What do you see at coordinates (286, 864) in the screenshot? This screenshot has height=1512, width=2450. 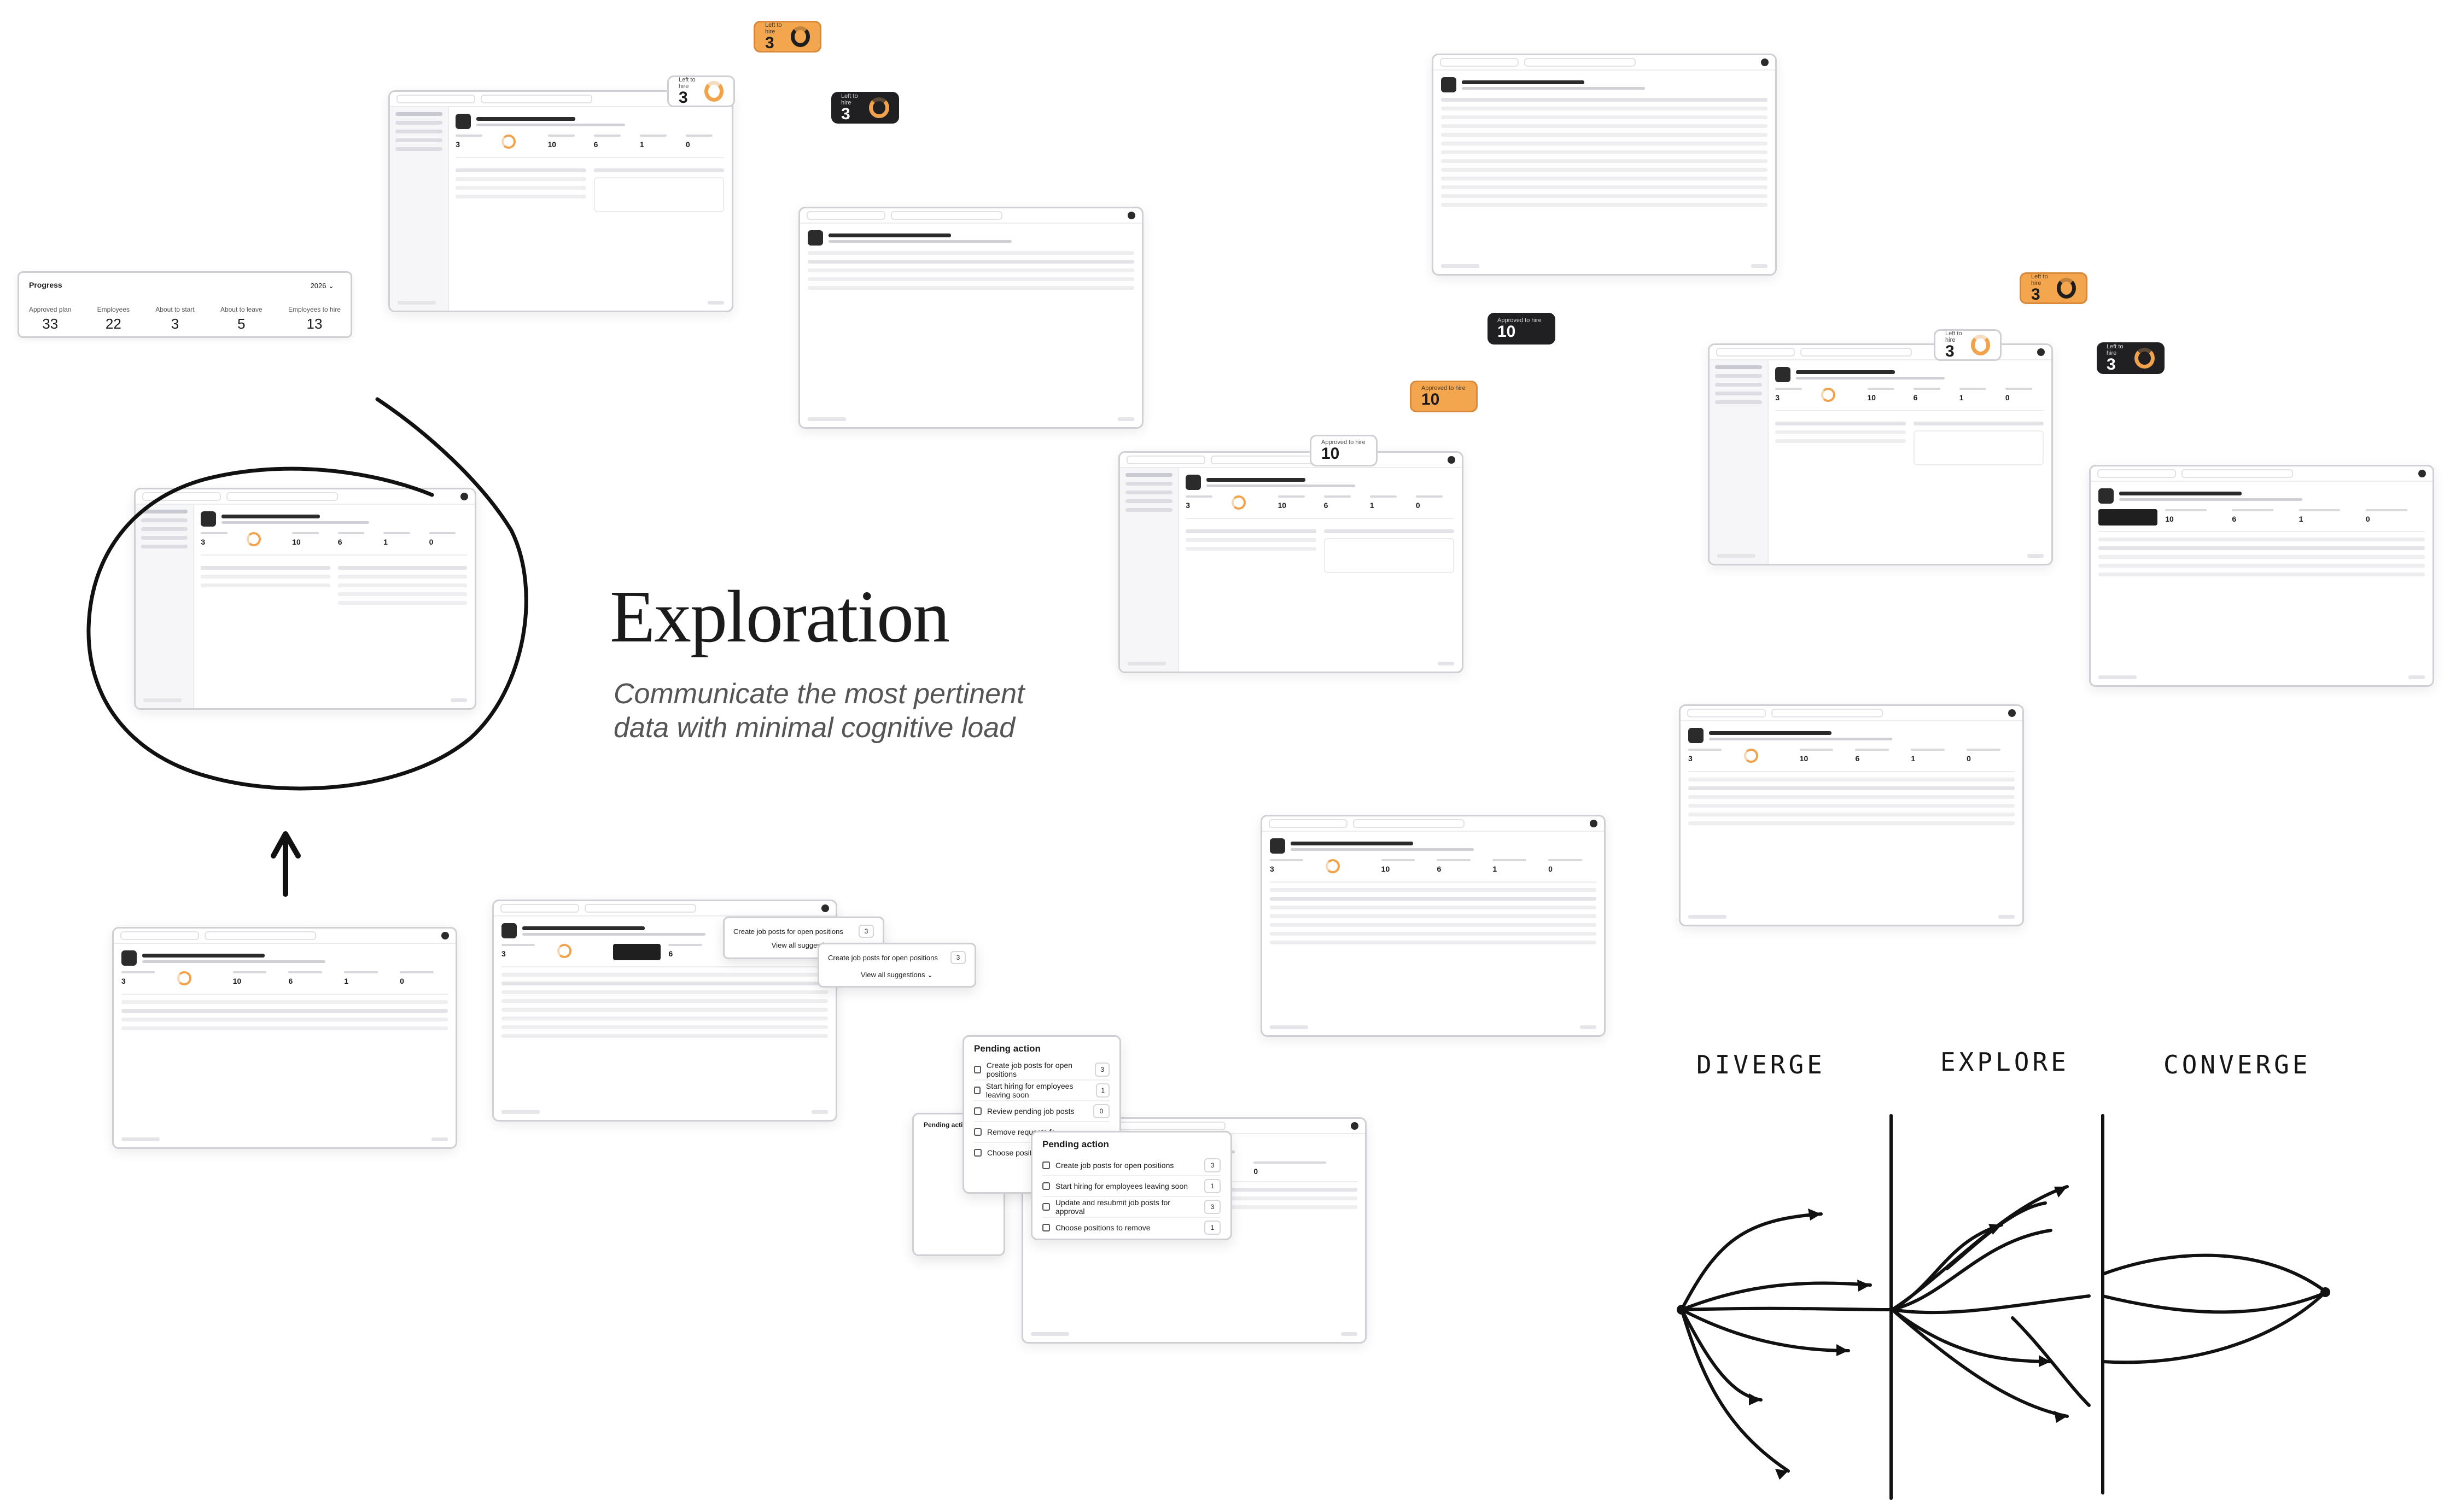 I see `up-arrow-icon` at bounding box center [286, 864].